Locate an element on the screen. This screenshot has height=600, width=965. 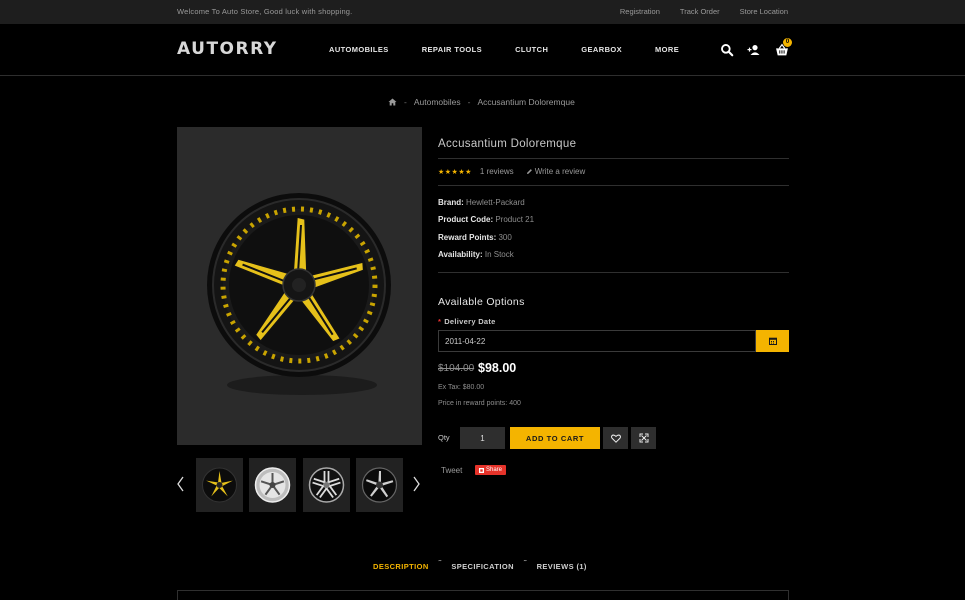
share-icon is located at coordinates (481, 470).